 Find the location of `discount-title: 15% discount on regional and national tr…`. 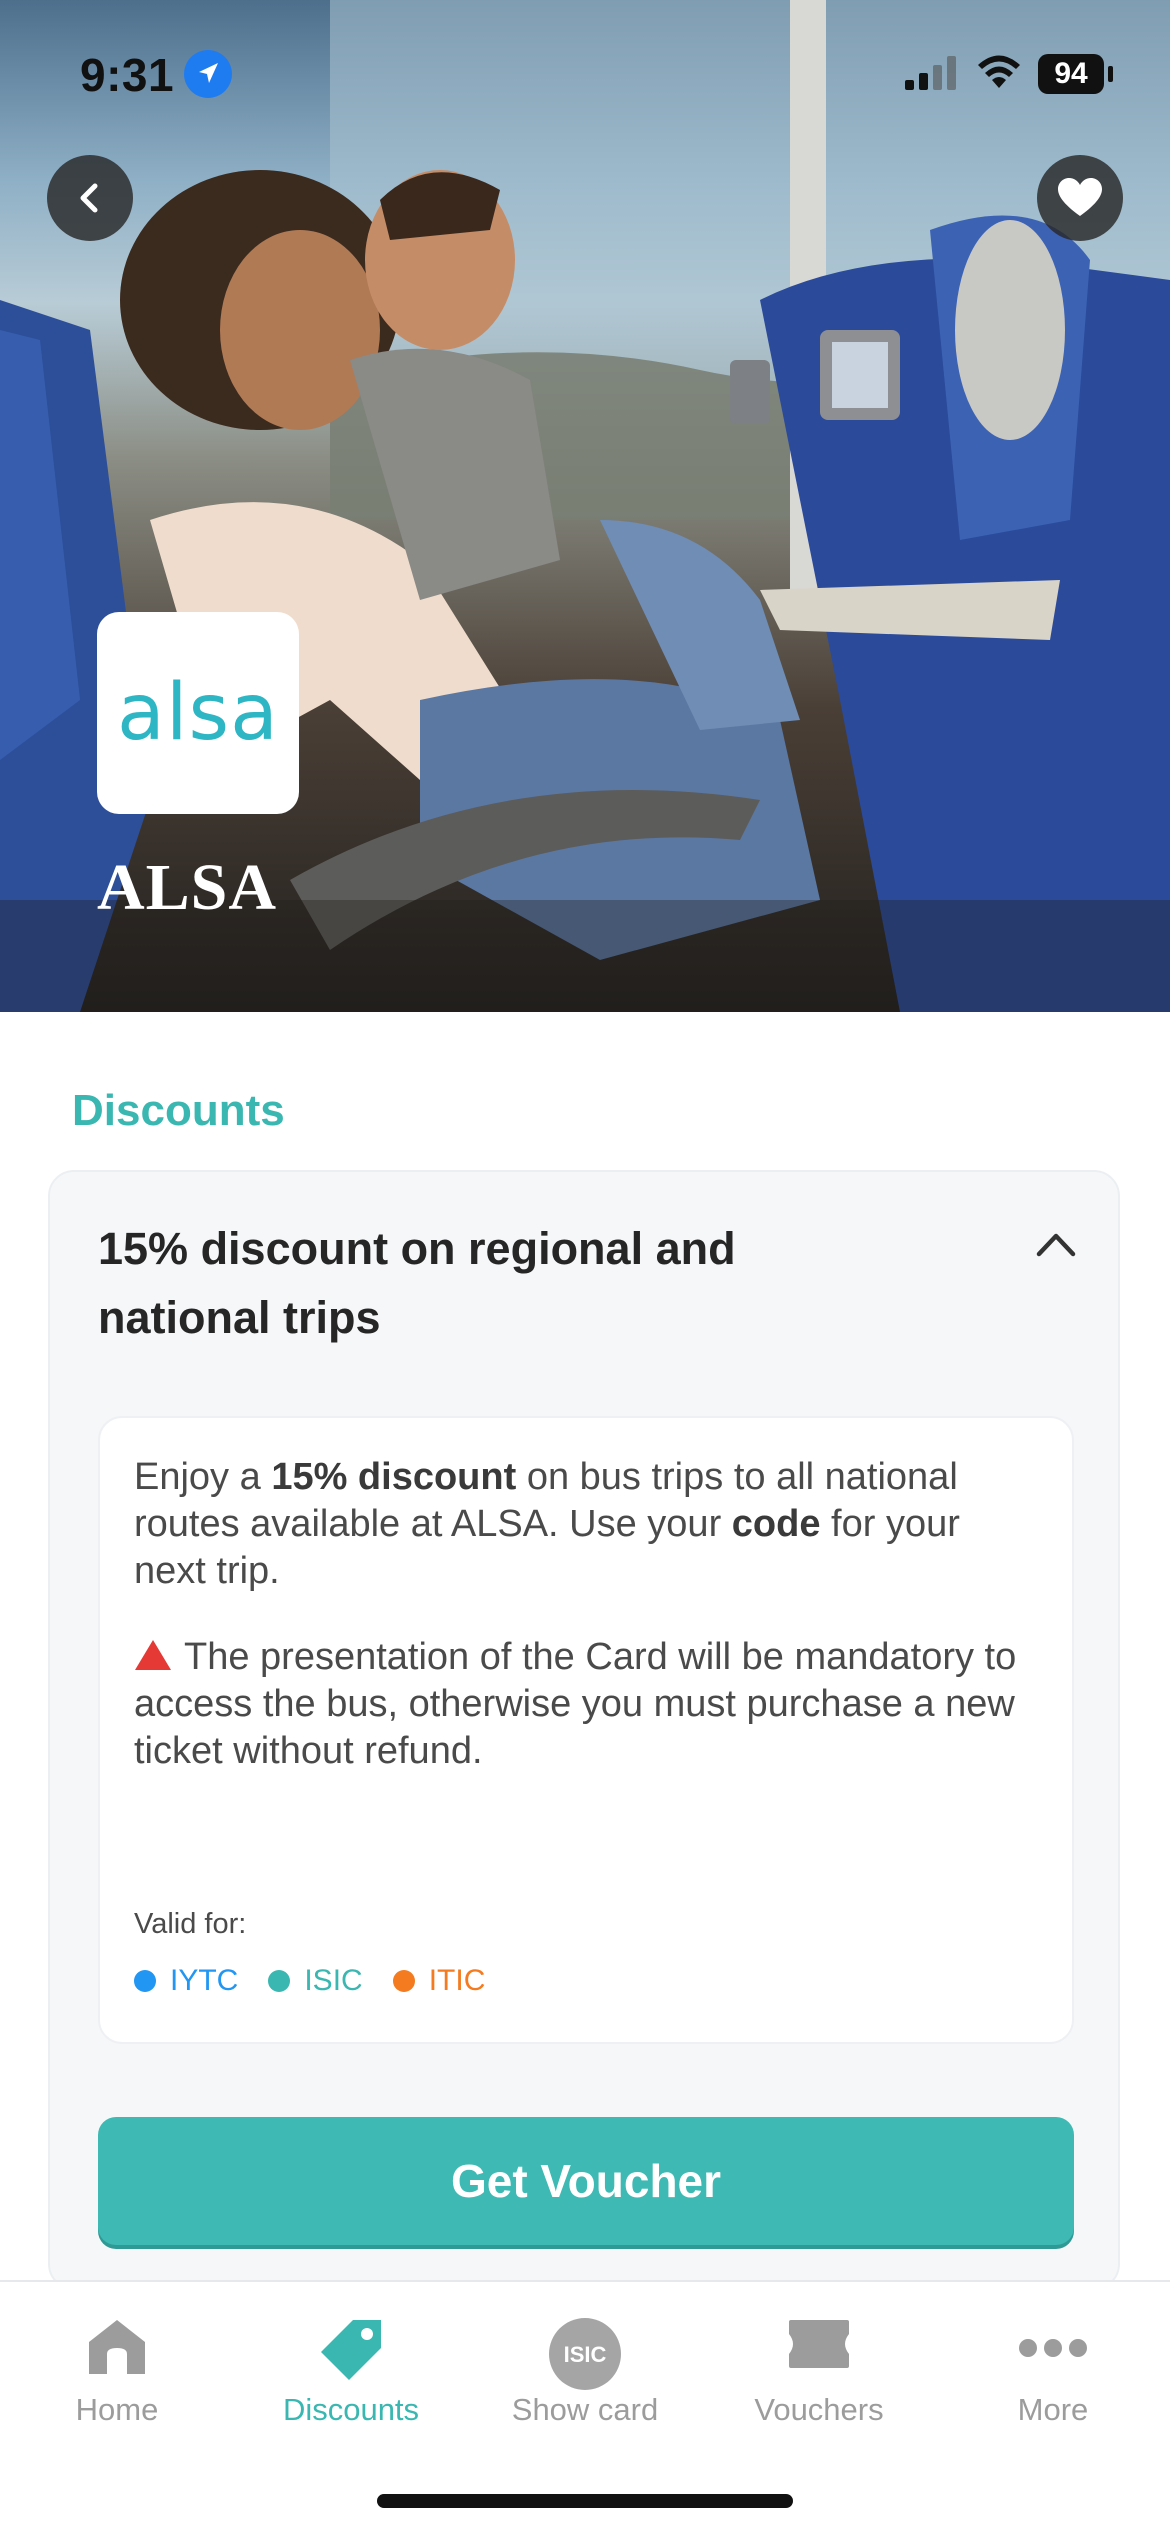

discount-title: 15% discount on regional and national tr… is located at coordinates (458, 1283).